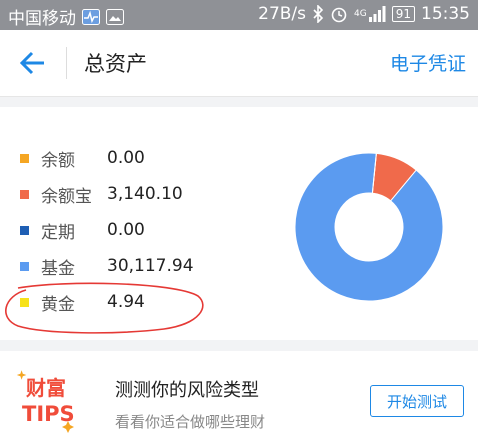 The width and height of the screenshot is (478, 445). What do you see at coordinates (48, 414) in the screenshot?
I see `svg-text: TIPS` at bounding box center [48, 414].